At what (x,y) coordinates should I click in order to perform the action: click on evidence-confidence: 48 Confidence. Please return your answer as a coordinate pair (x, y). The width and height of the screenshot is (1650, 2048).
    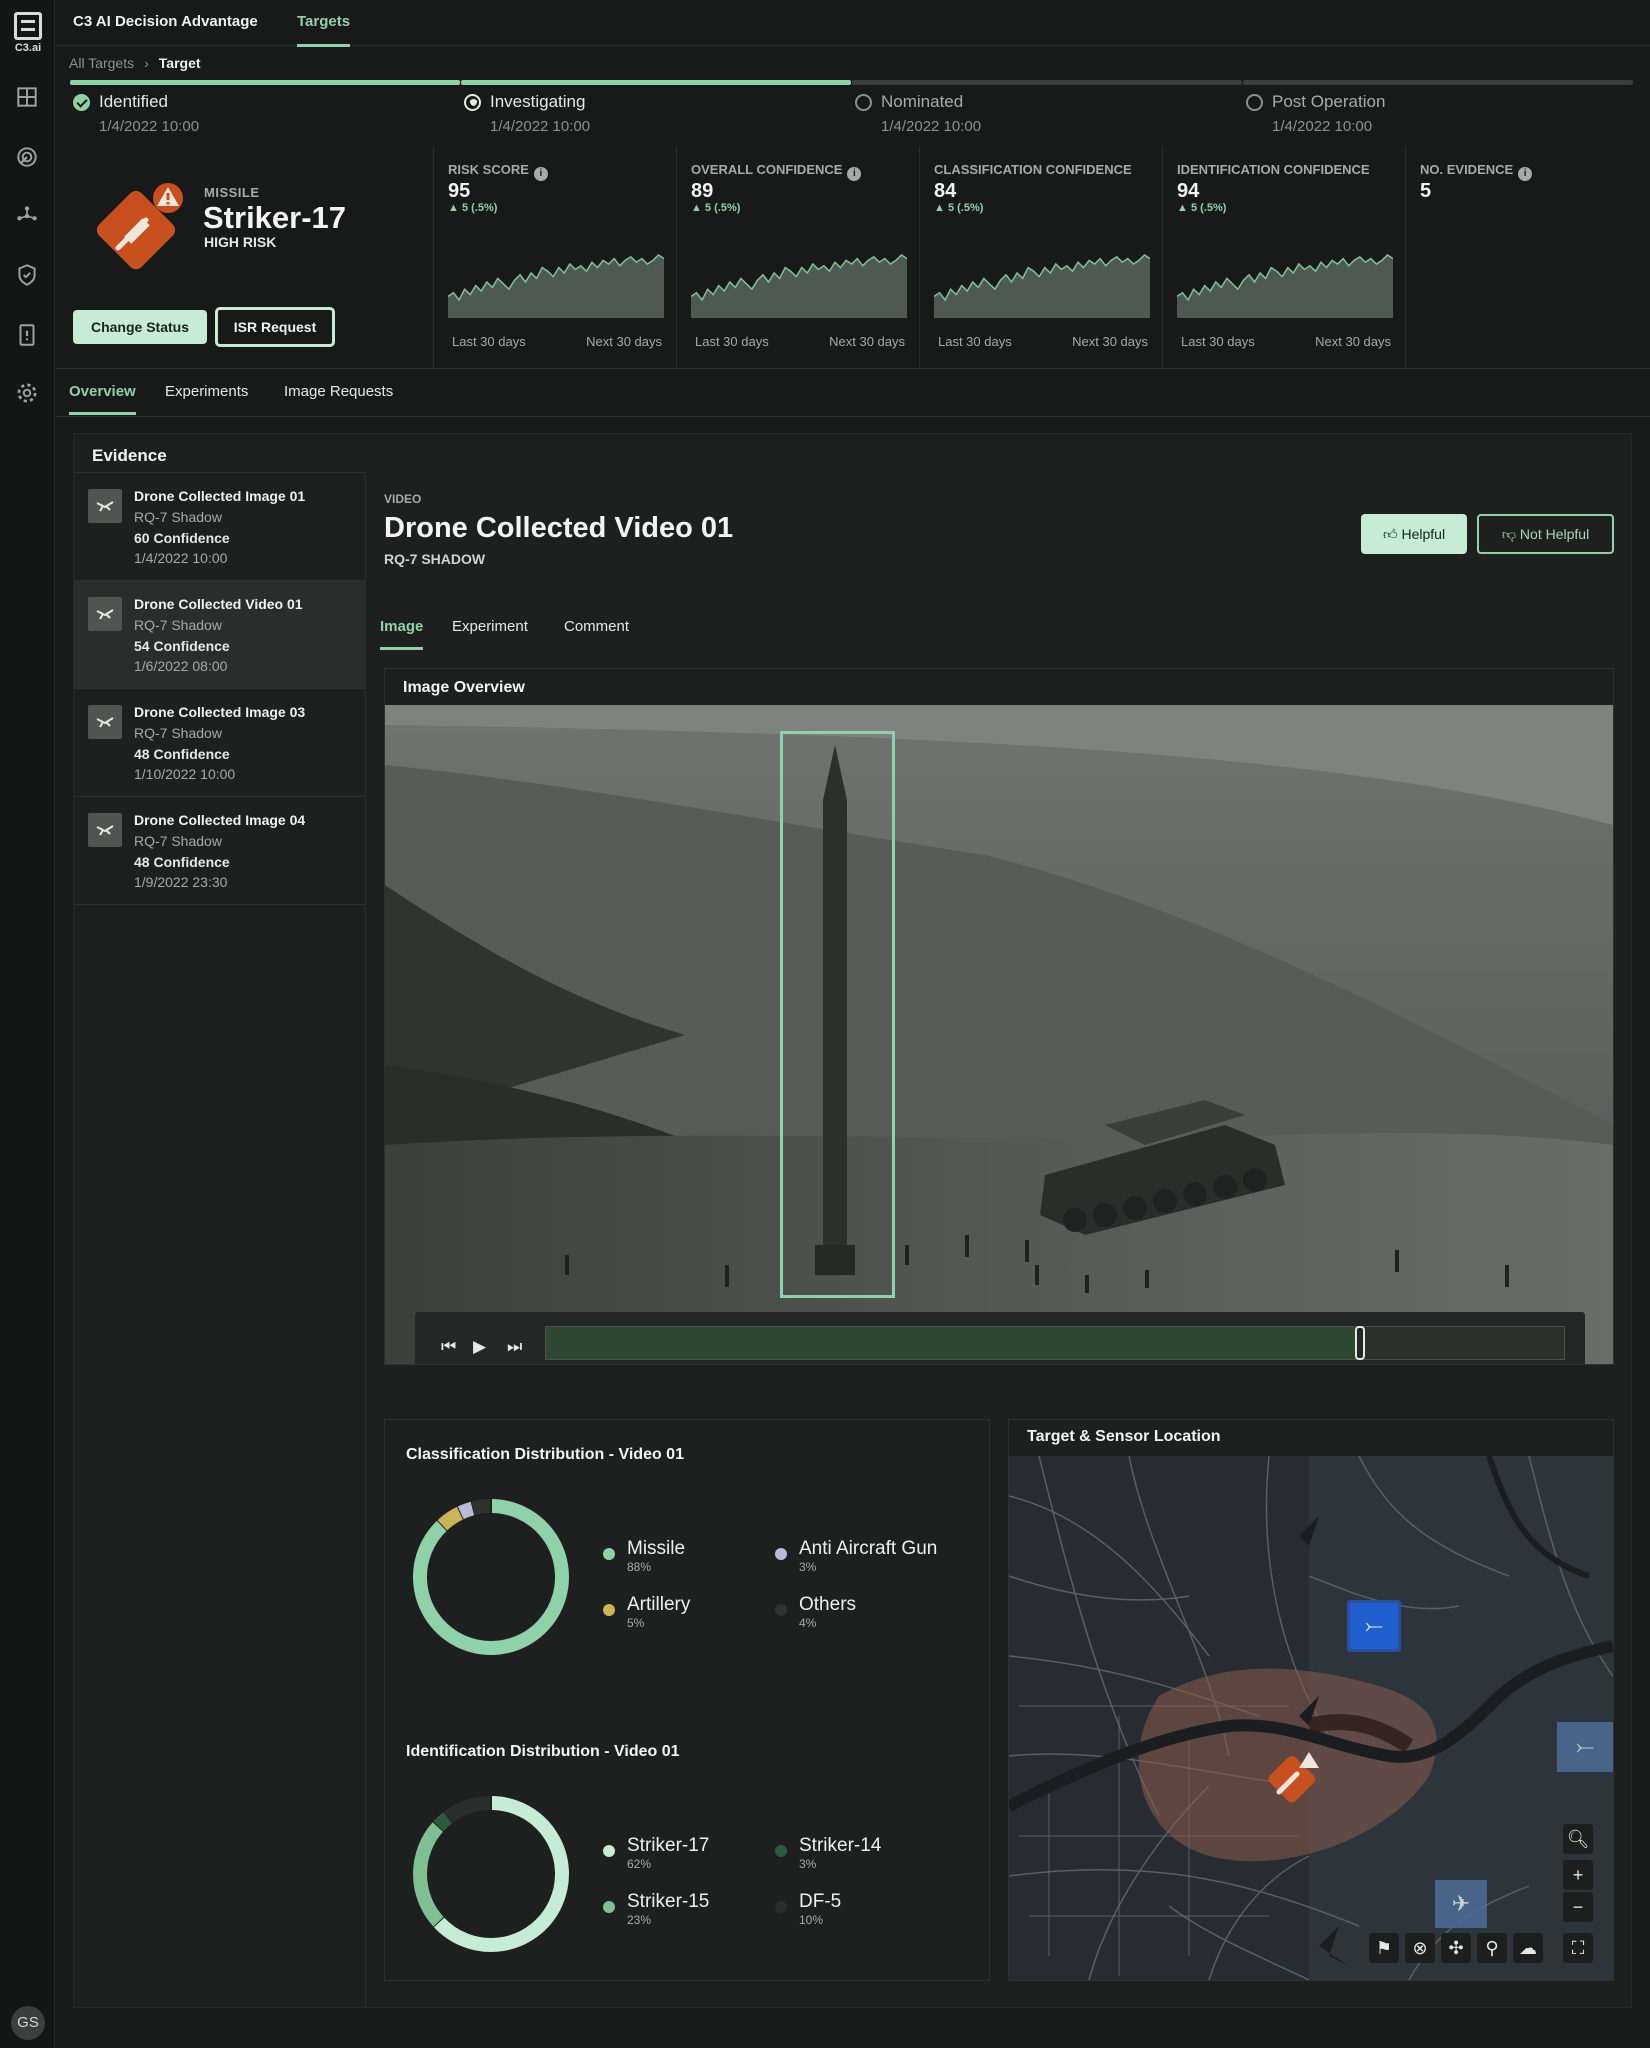
    Looking at the image, I should click on (182, 862).